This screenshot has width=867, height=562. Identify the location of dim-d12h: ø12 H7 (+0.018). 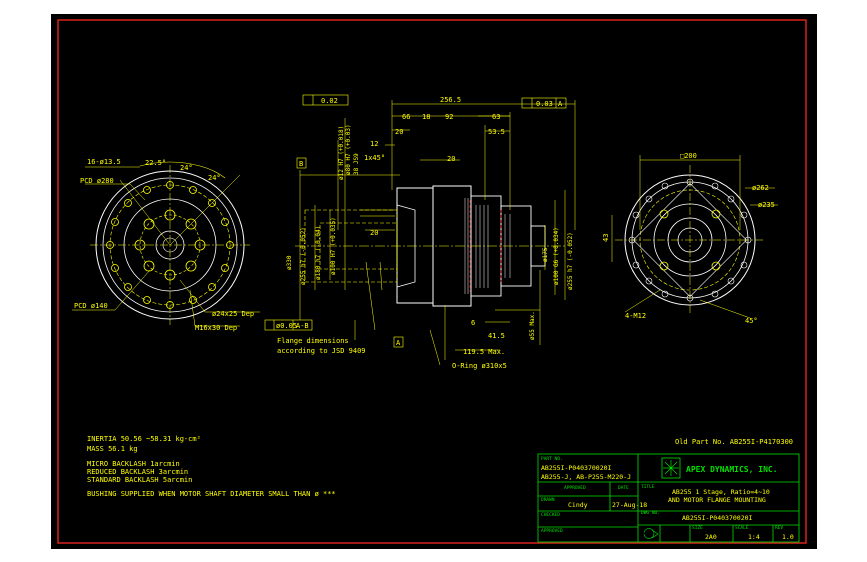
(341, 153).